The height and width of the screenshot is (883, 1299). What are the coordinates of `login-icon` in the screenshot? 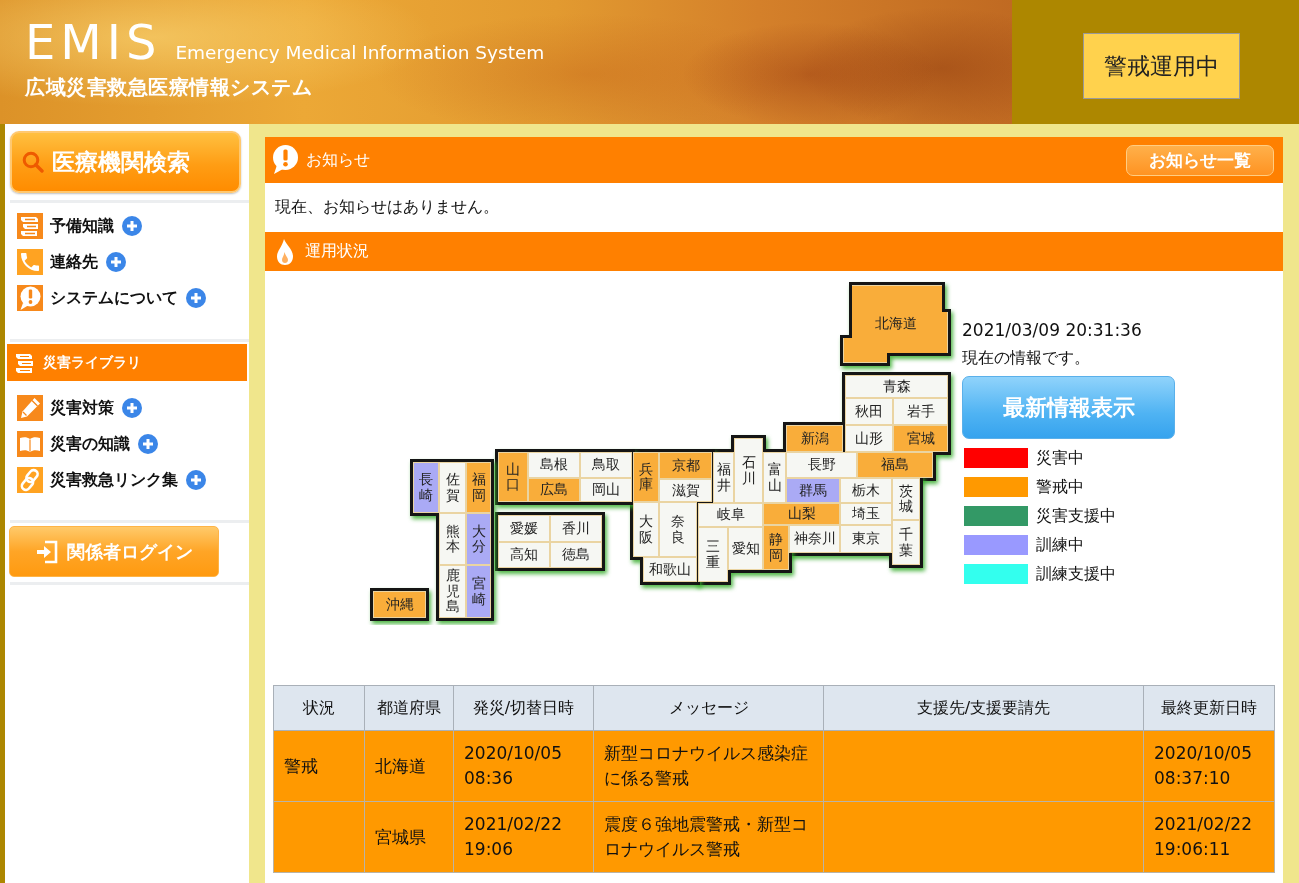 It's located at (46, 551).